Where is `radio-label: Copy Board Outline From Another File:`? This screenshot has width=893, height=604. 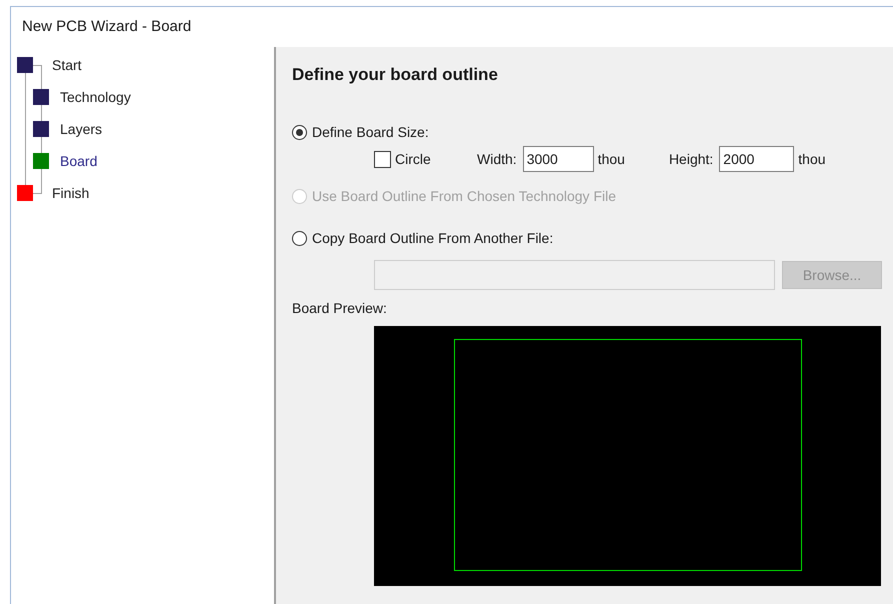
radio-label: Copy Board Outline From Another File: is located at coordinates (433, 238).